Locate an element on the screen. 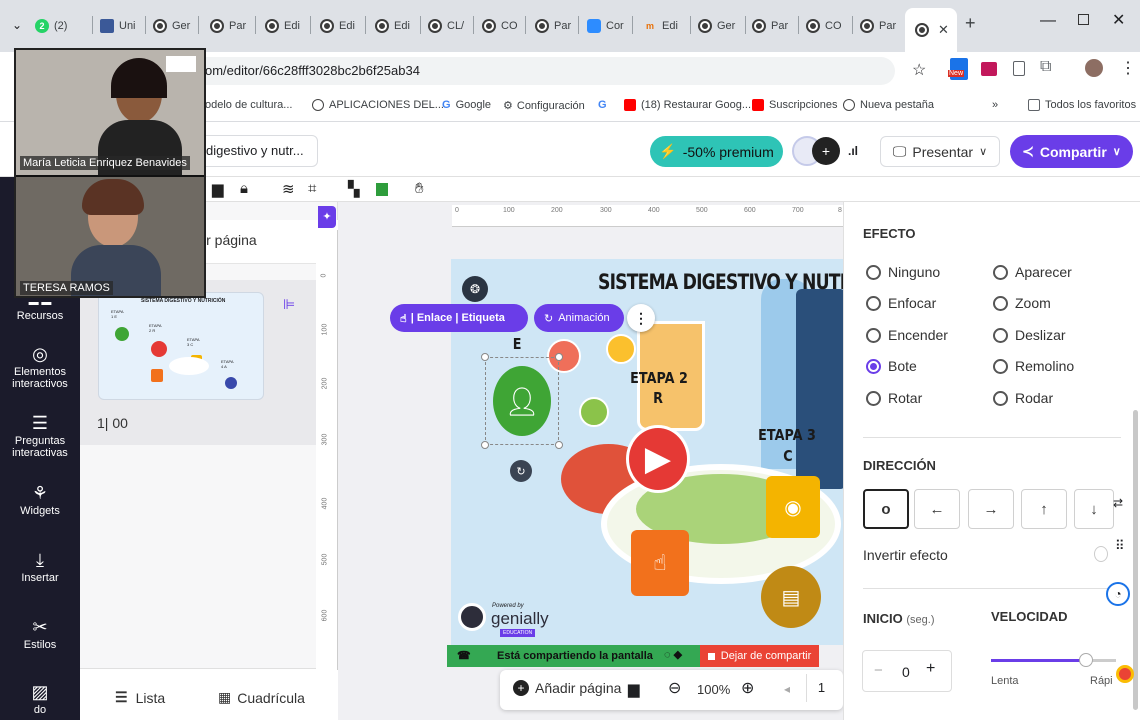 The width and height of the screenshot is (1140, 720). all-bookmarks-folder: Todos los favoritos is located at coordinates (1082, 105).